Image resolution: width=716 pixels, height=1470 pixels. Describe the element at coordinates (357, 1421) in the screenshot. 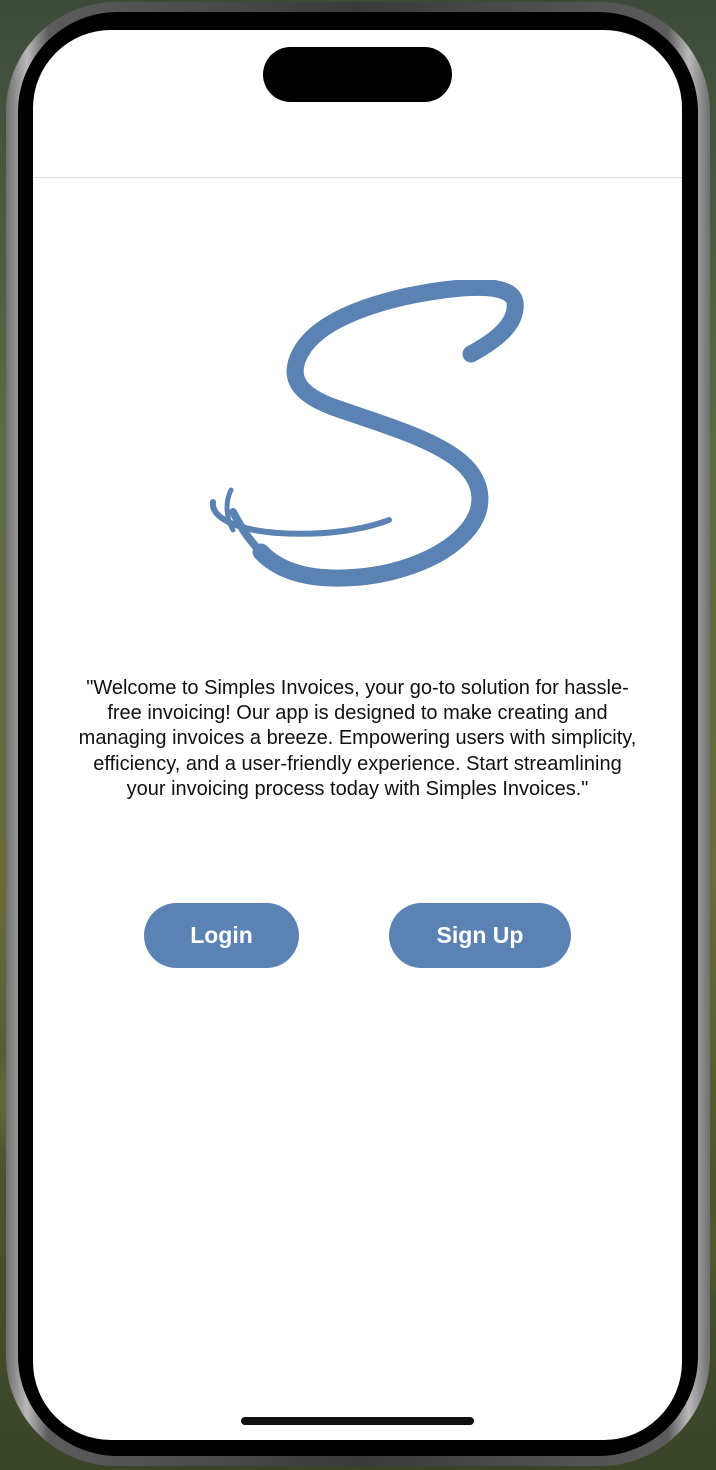

I see `home-indicator` at that location.